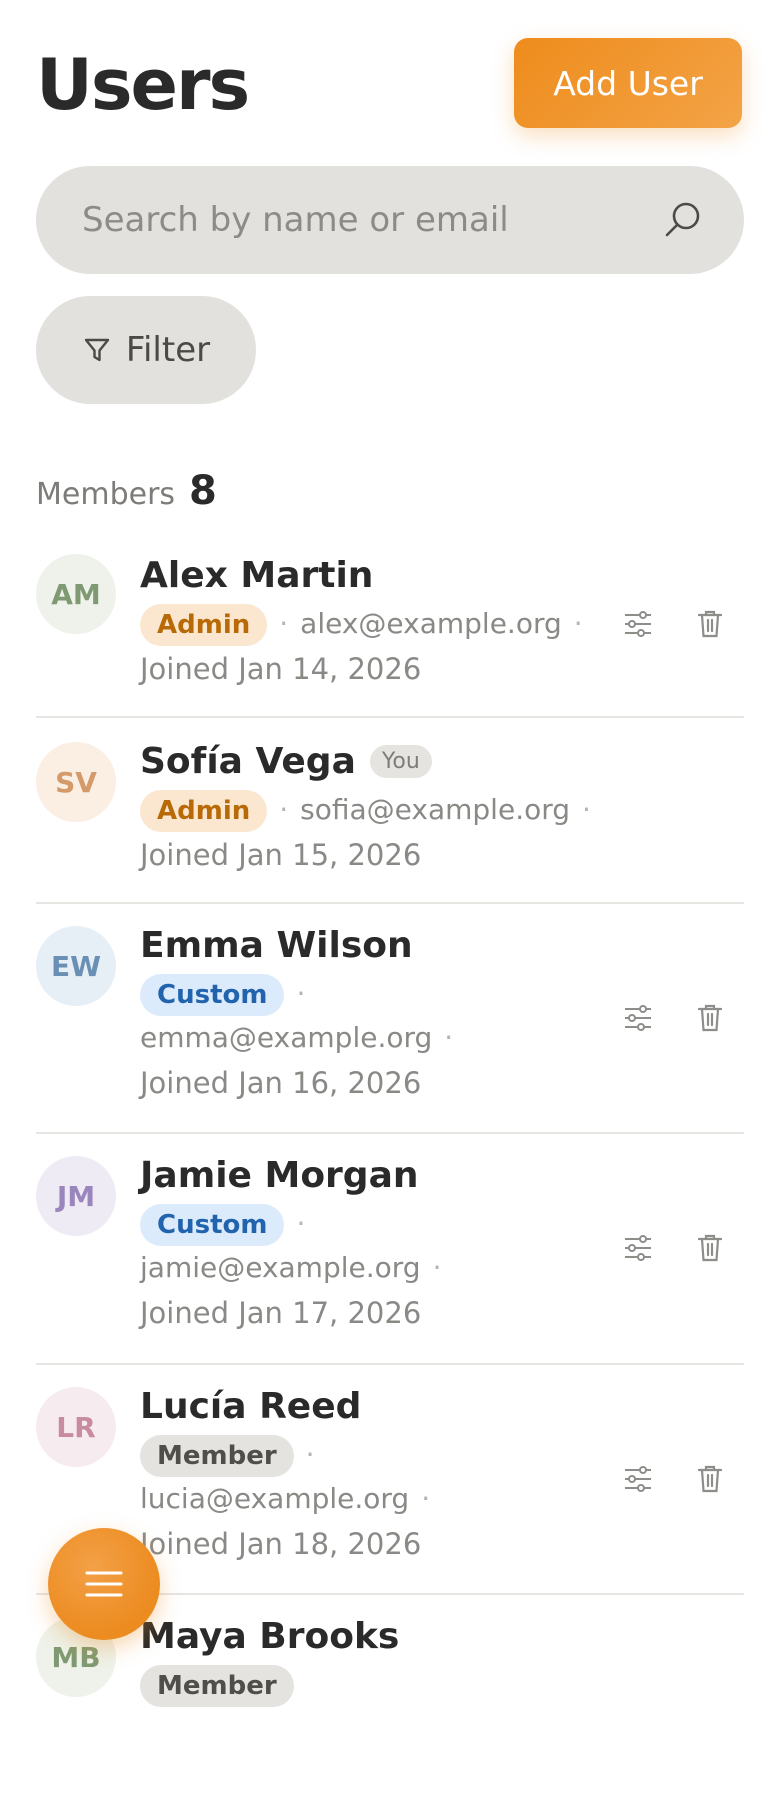 Image resolution: width=780 pixels, height=1795 pixels. What do you see at coordinates (106, 494) in the screenshot?
I see `members-label: Members` at bounding box center [106, 494].